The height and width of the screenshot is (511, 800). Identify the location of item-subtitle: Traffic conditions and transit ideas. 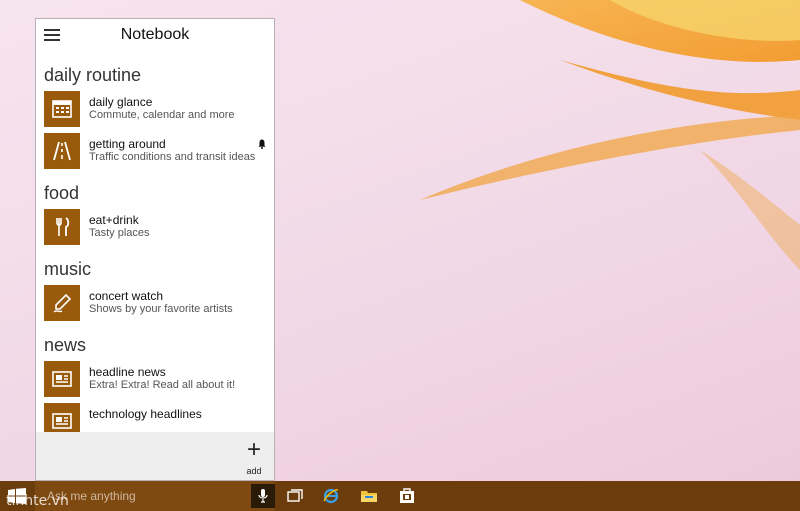
(172, 157).